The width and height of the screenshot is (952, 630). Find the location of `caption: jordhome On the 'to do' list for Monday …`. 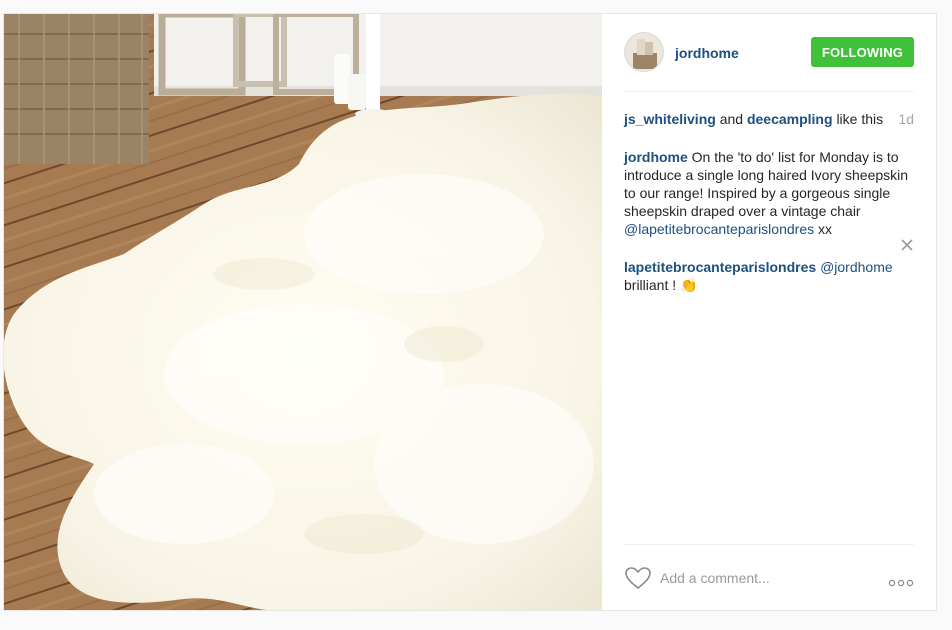

caption: jordhome On the 'to do' list for Monday … is located at coordinates (769, 193).